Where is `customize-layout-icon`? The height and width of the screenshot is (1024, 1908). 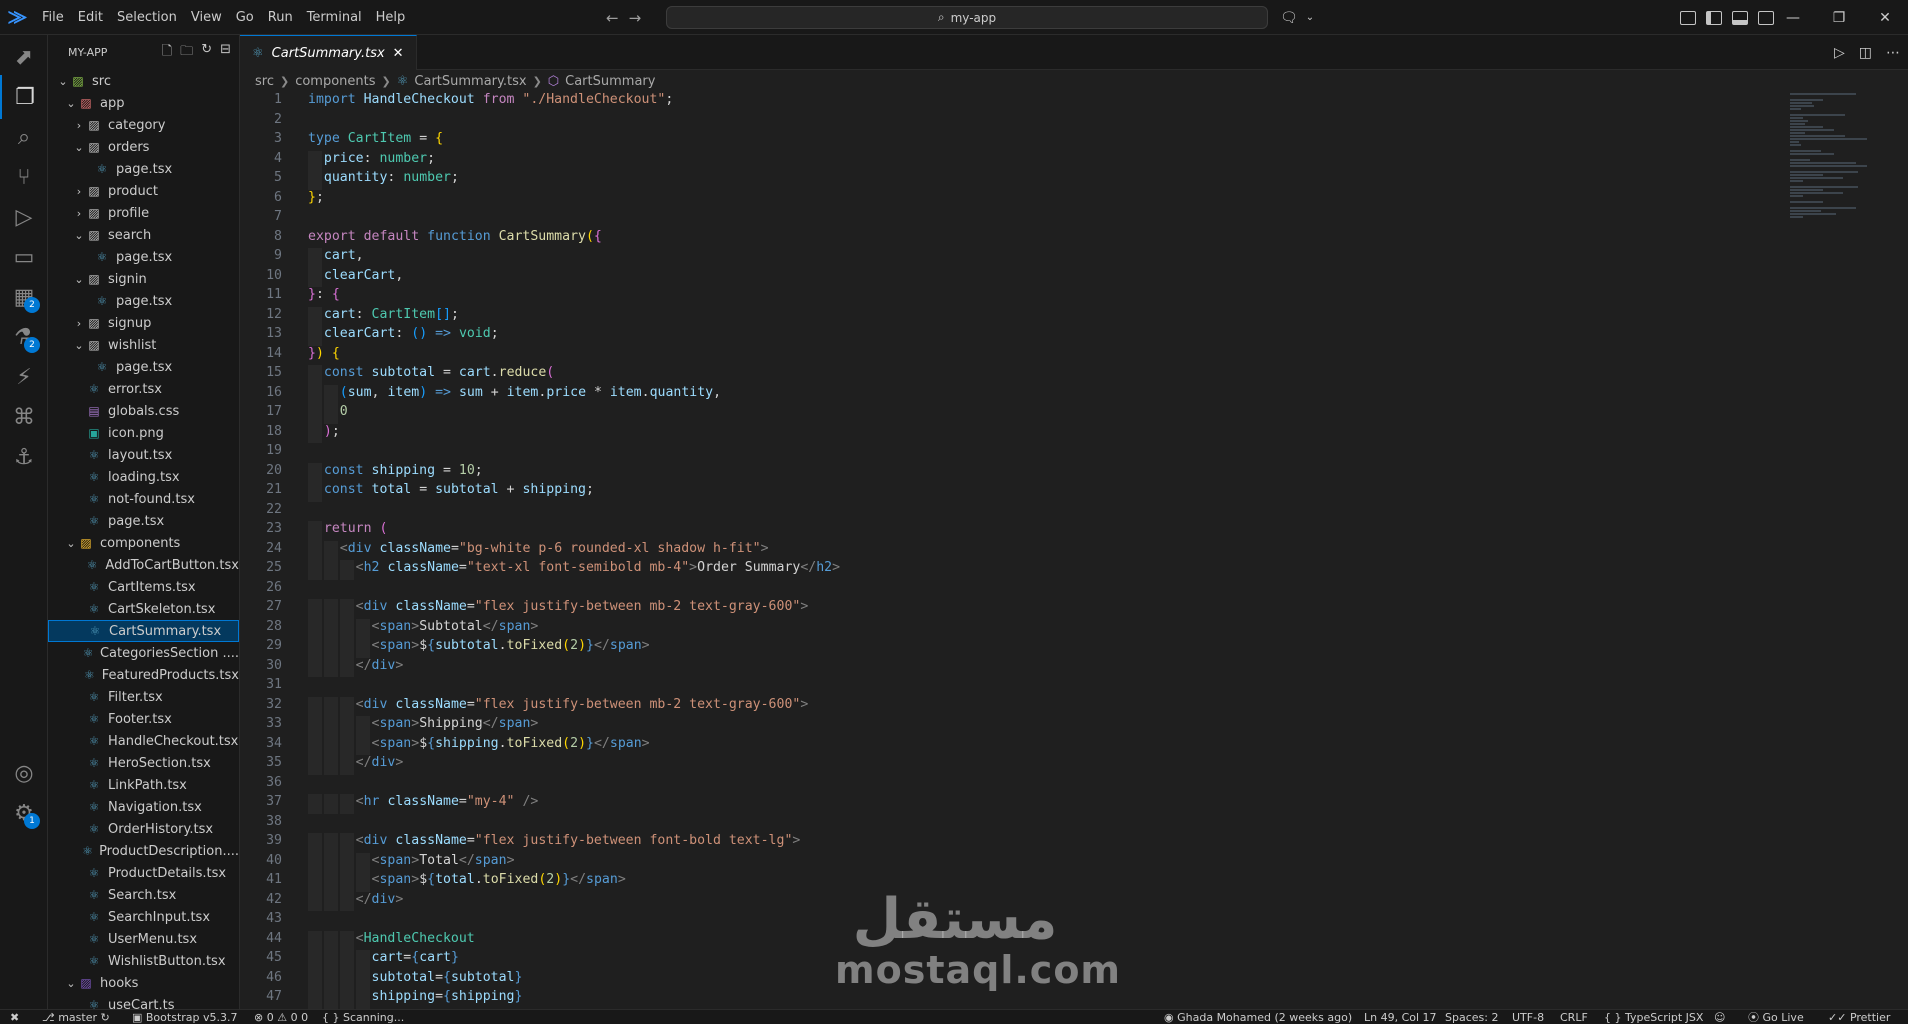
customize-layout-icon is located at coordinates (1688, 17).